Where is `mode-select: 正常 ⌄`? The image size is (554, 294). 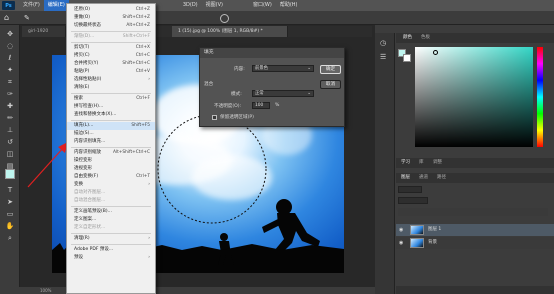
mode-select: 正常 ⌄ is located at coordinates (283, 93).